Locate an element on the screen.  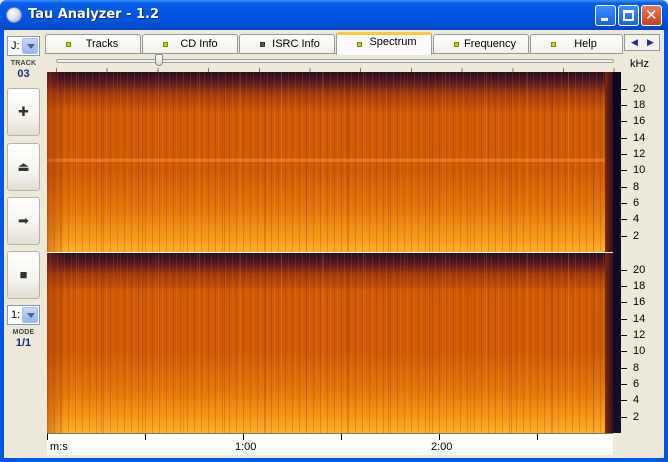
minimize-icon is located at coordinates (604, 19).